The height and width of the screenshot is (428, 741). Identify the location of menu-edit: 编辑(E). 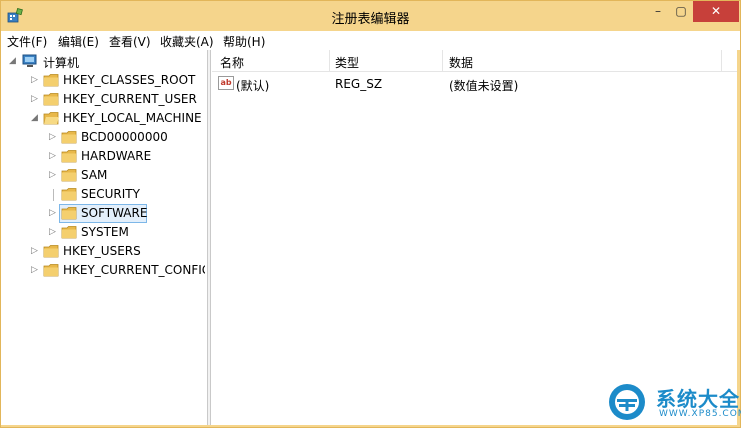
(78, 41).